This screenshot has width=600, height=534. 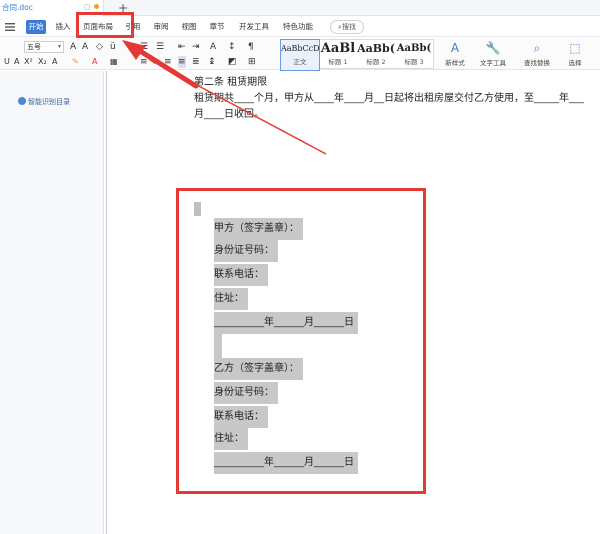 I want to click on font-size-value: 五号, so click(x=34, y=47).